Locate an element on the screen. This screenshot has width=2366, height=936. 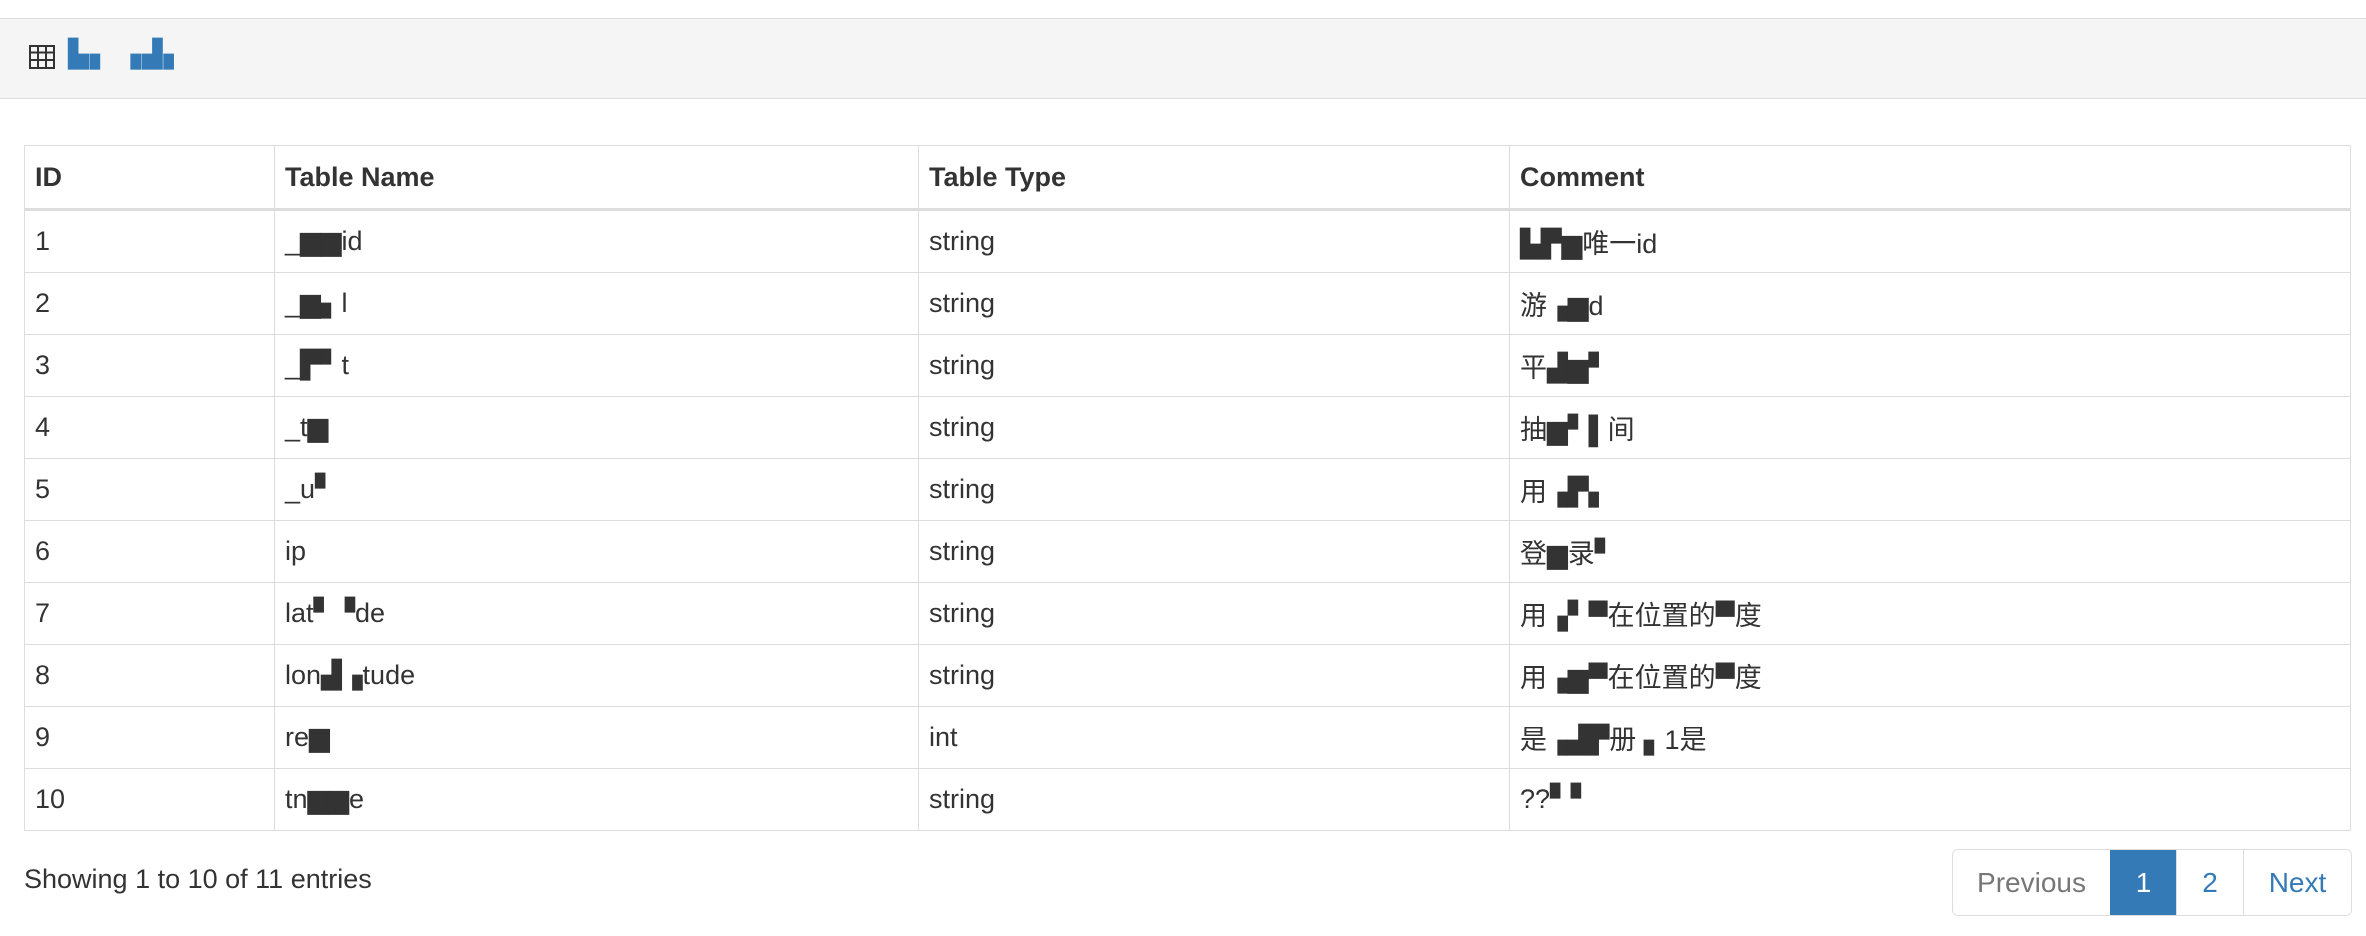
page-1-button: 1 is located at coordinates (2143, 882).